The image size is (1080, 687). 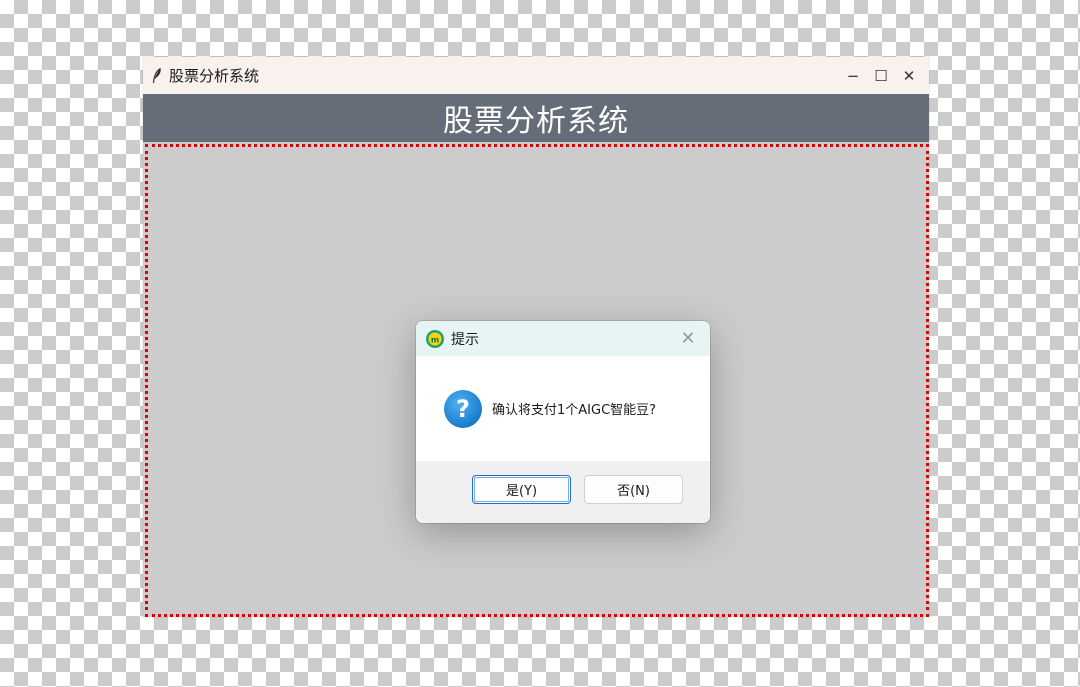 What do you see at coordinates (574, 410) in the screenshot?
I see `dialog-message: 确认将支付1个AIGC智能豆?` at bounding box center [574, 410].